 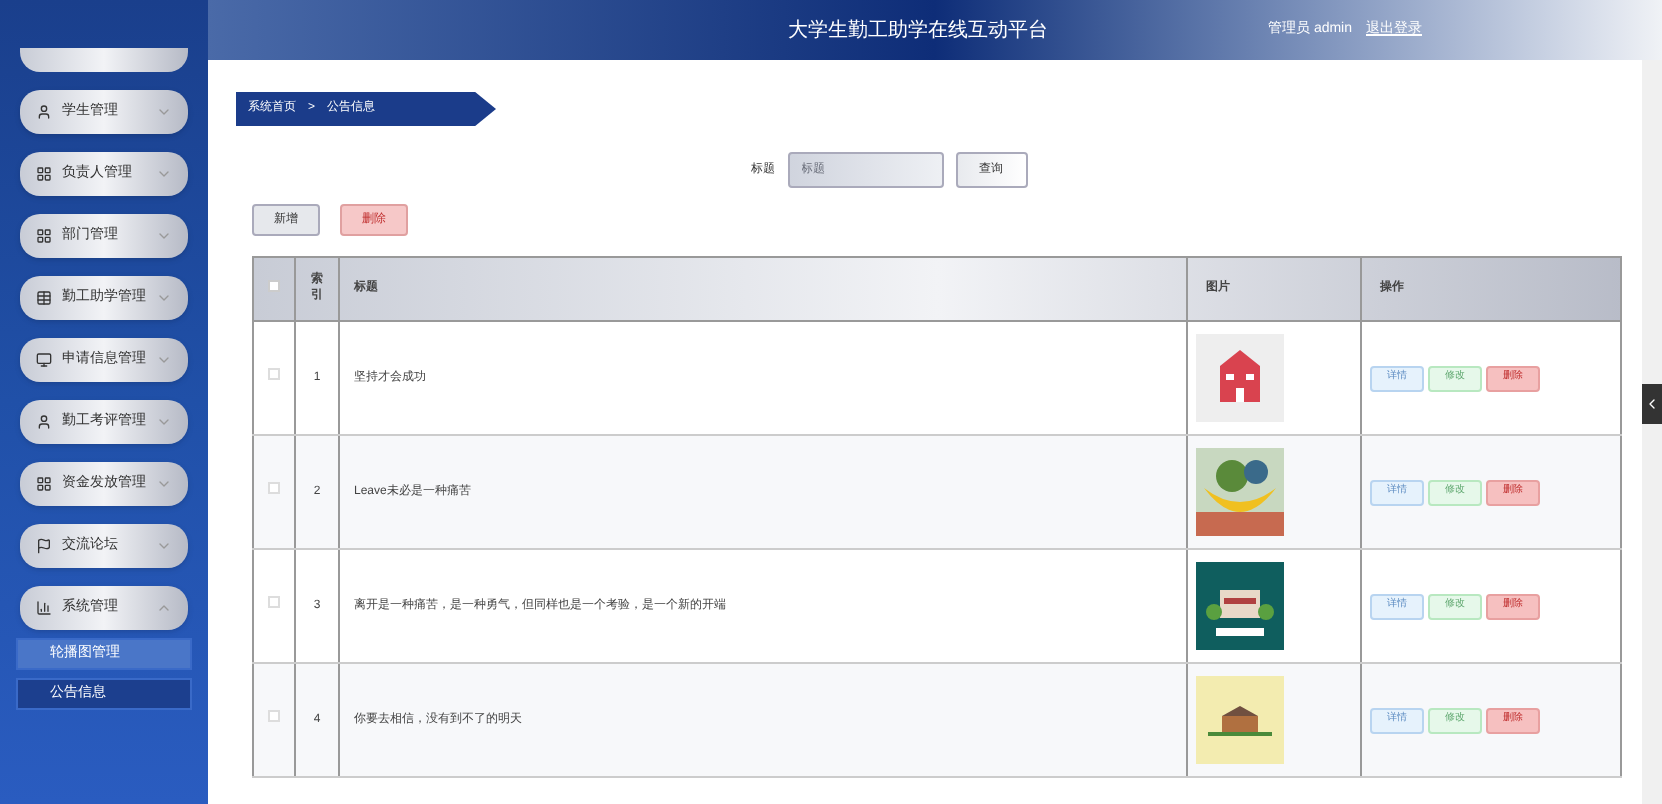 What do you see at coordinates (918, 31) in the screenshot?
I see `site-title: 大学生勤工助学在线互动平台` at bounding box center [918, 31].